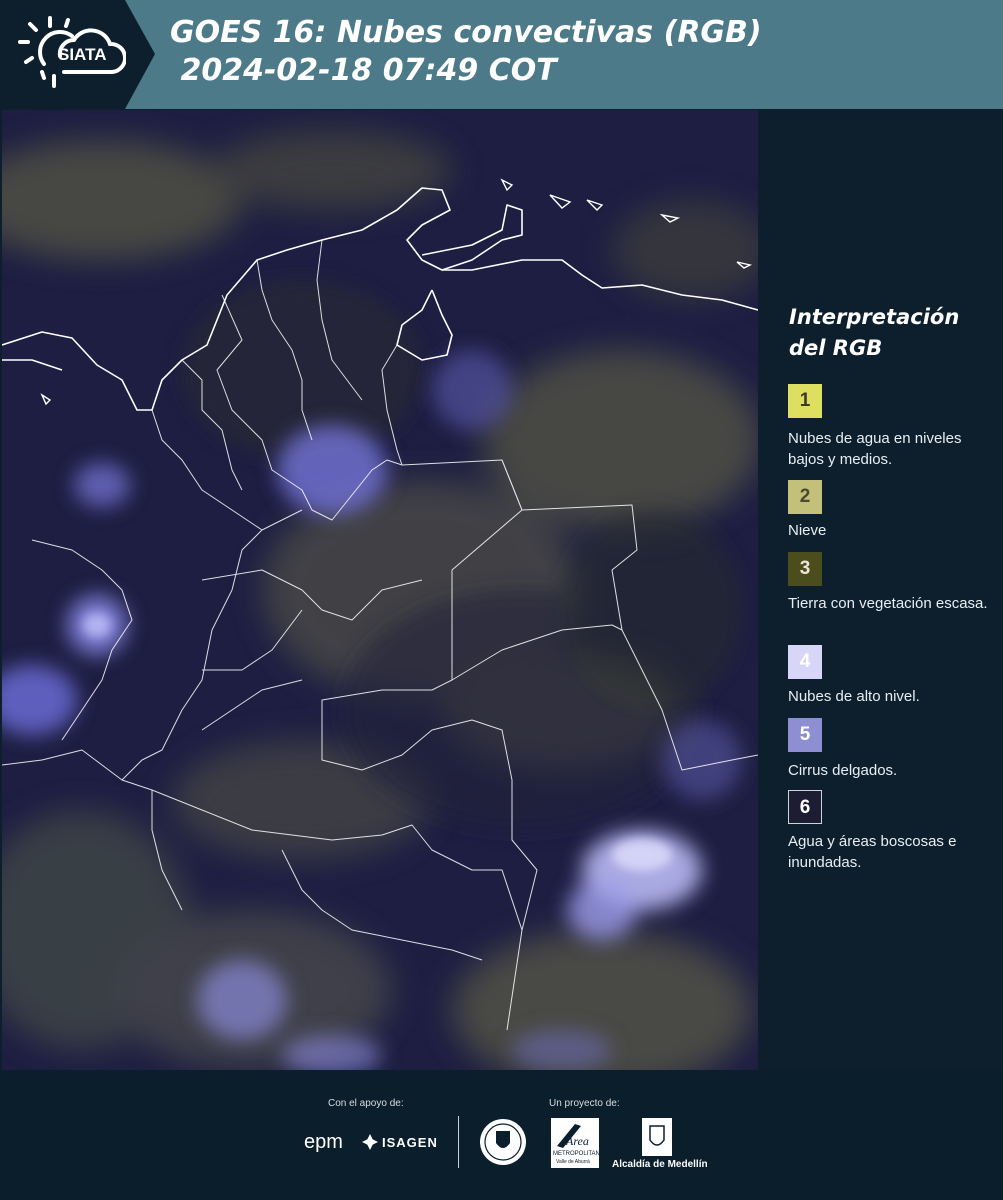 This screenshot has width=1003, height=1200. I want to click on legend-label-5: Cirrus delgados., so click(843, 770).